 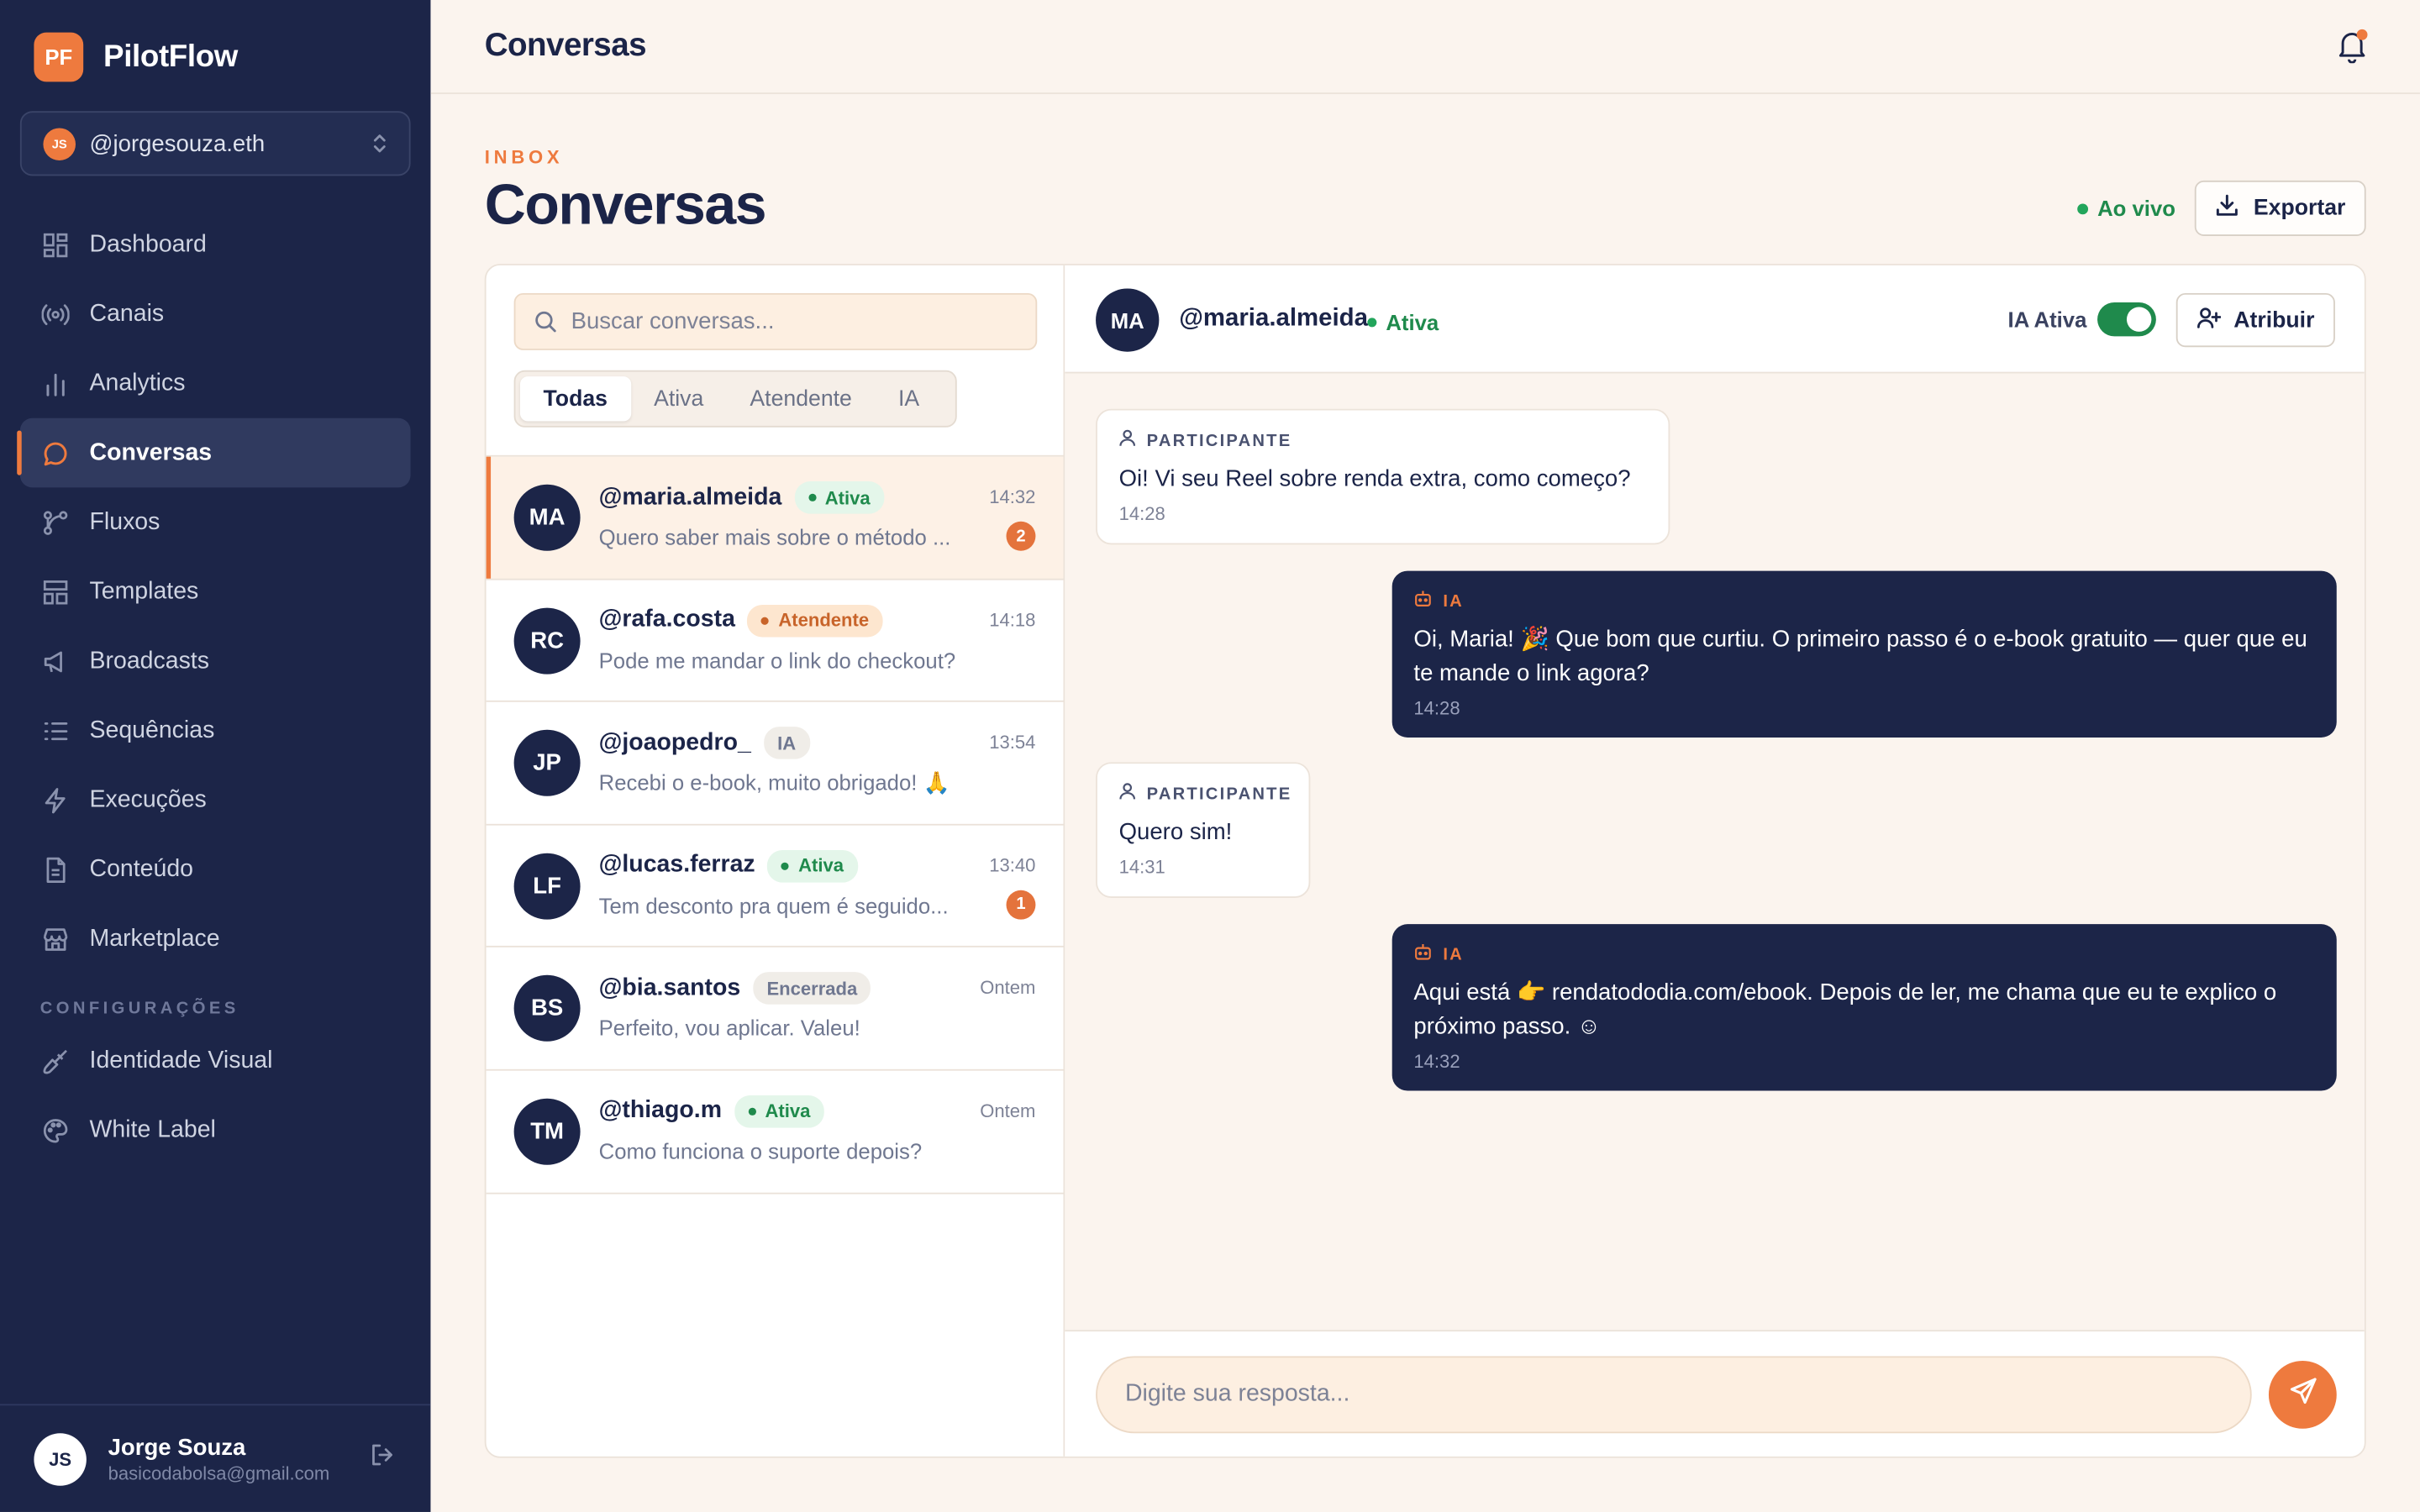 What do you see at coordinates (847, 497) in the screenshot?
I see `status-badge-label: Ativa` at bounding box center [847, 497].